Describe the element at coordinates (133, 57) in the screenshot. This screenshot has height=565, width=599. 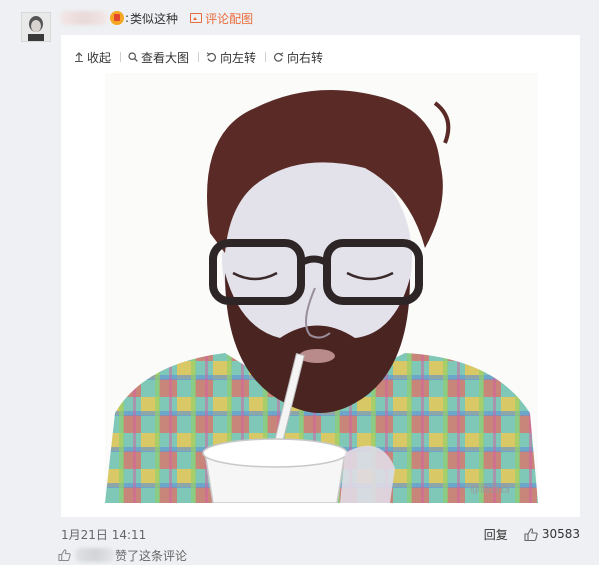
I see `search-icon` at that location.